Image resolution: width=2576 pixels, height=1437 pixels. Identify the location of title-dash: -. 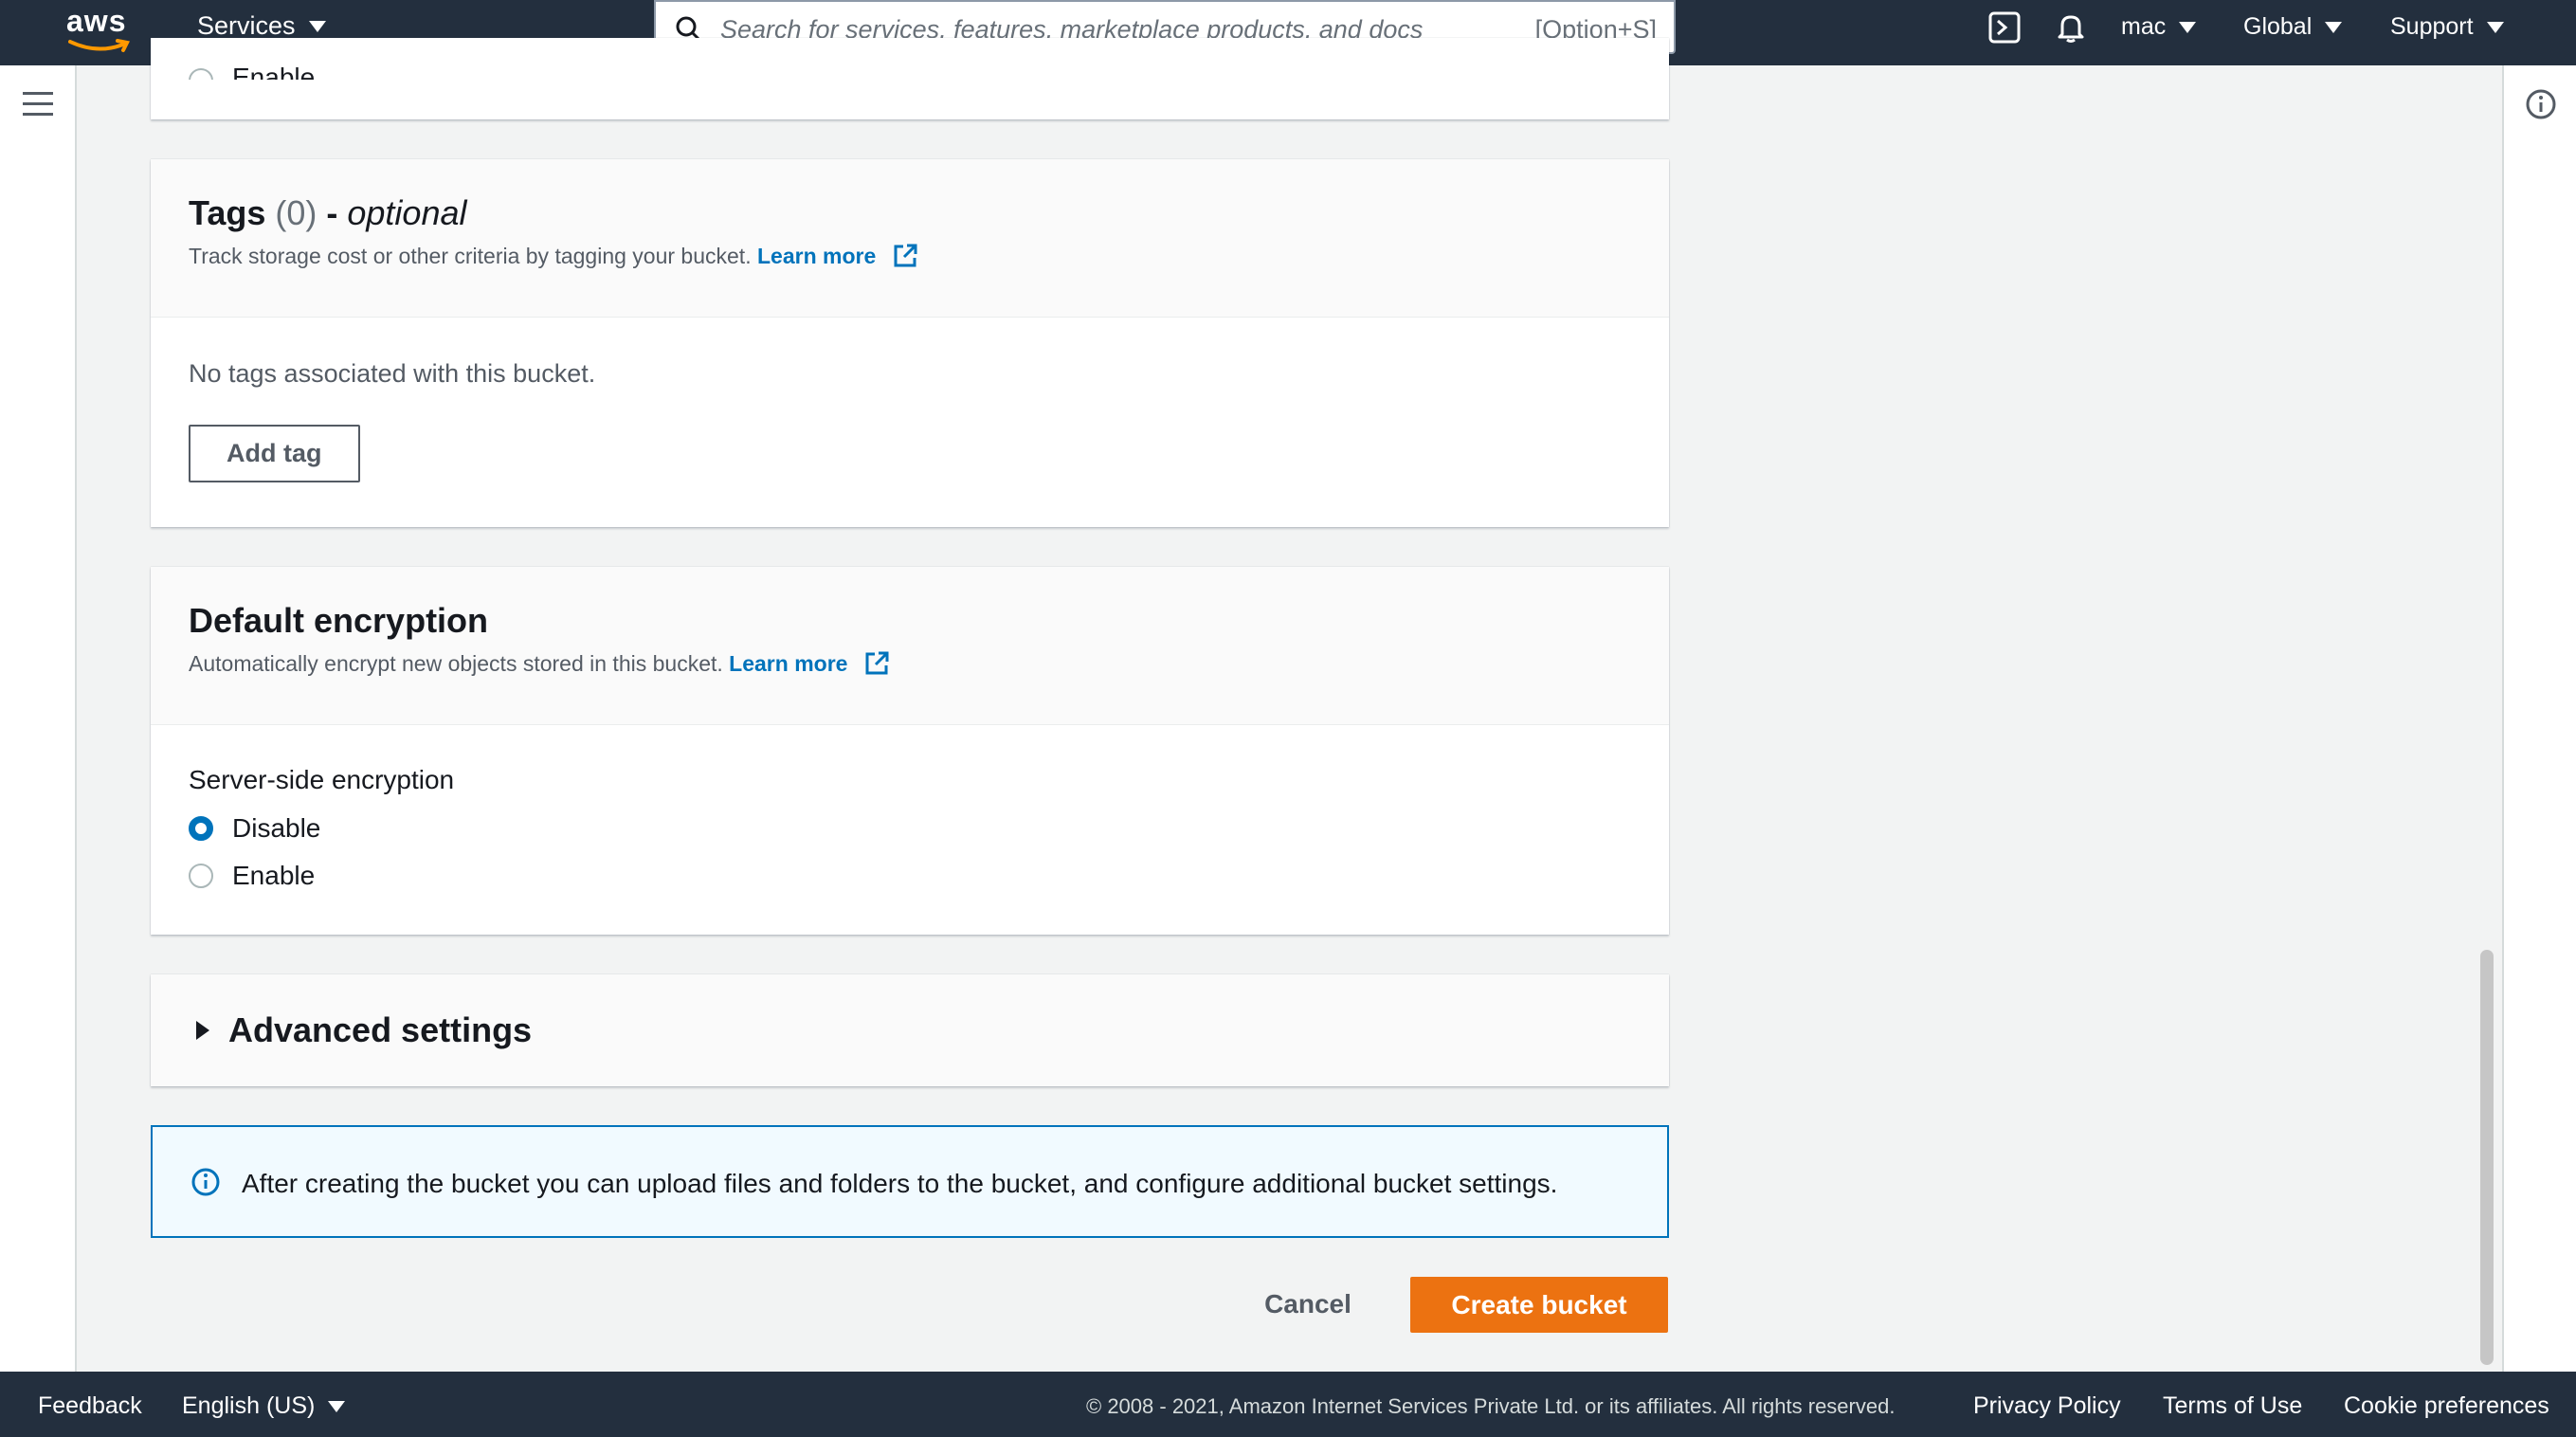
(332, 213).